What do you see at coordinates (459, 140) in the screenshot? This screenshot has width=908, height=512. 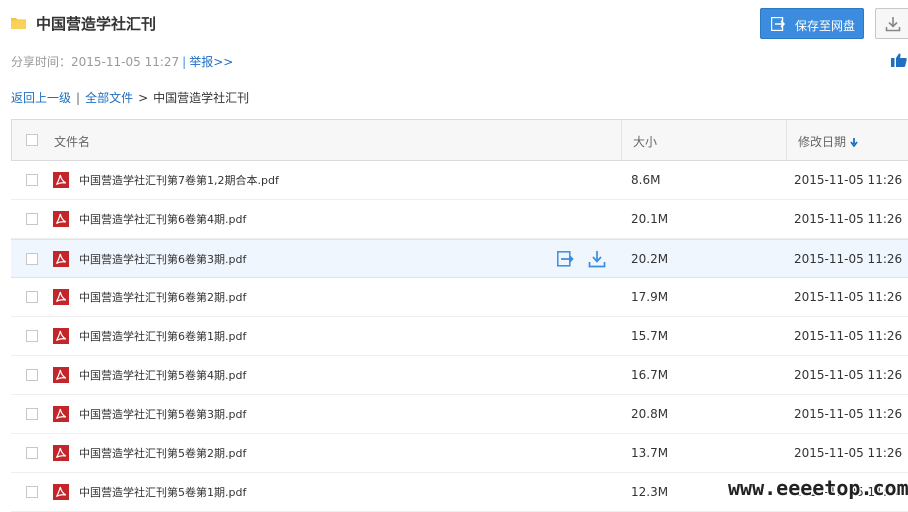 I see `table-header: 文件名 大小 修改日期` at bounding box center [459, 140].